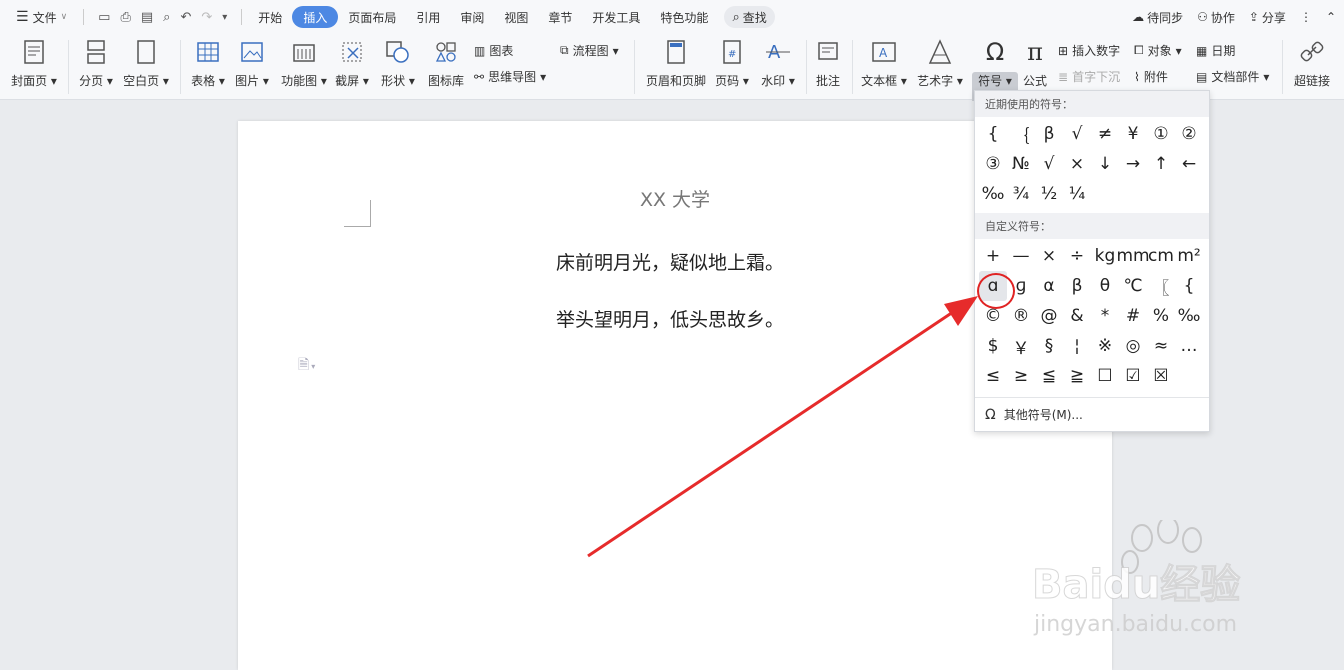 The width and height of the screenshot is (1344, 670). Describe the element at coordinates (372, 17) in the screenshot. I see `tab-page-layout: 页面布局` at that location.